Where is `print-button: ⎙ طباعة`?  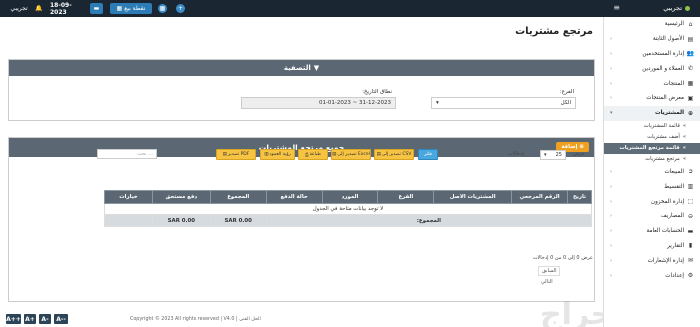 print-button: ⎙ طباعة is located at coordinates (313, 154).